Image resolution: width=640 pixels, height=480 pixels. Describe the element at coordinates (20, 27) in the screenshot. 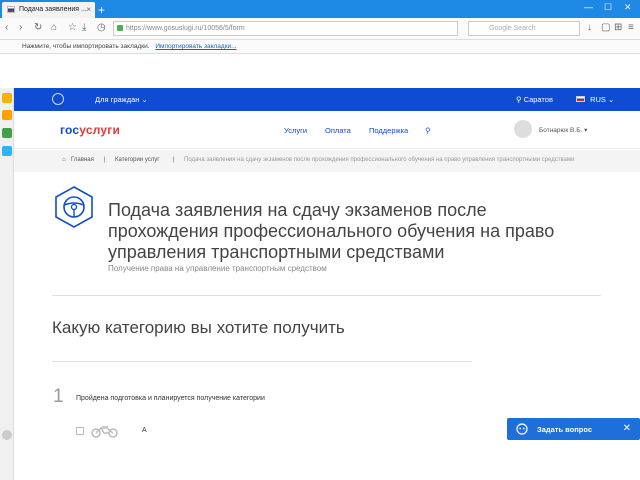

I see `forward-icon: ›` at that location.